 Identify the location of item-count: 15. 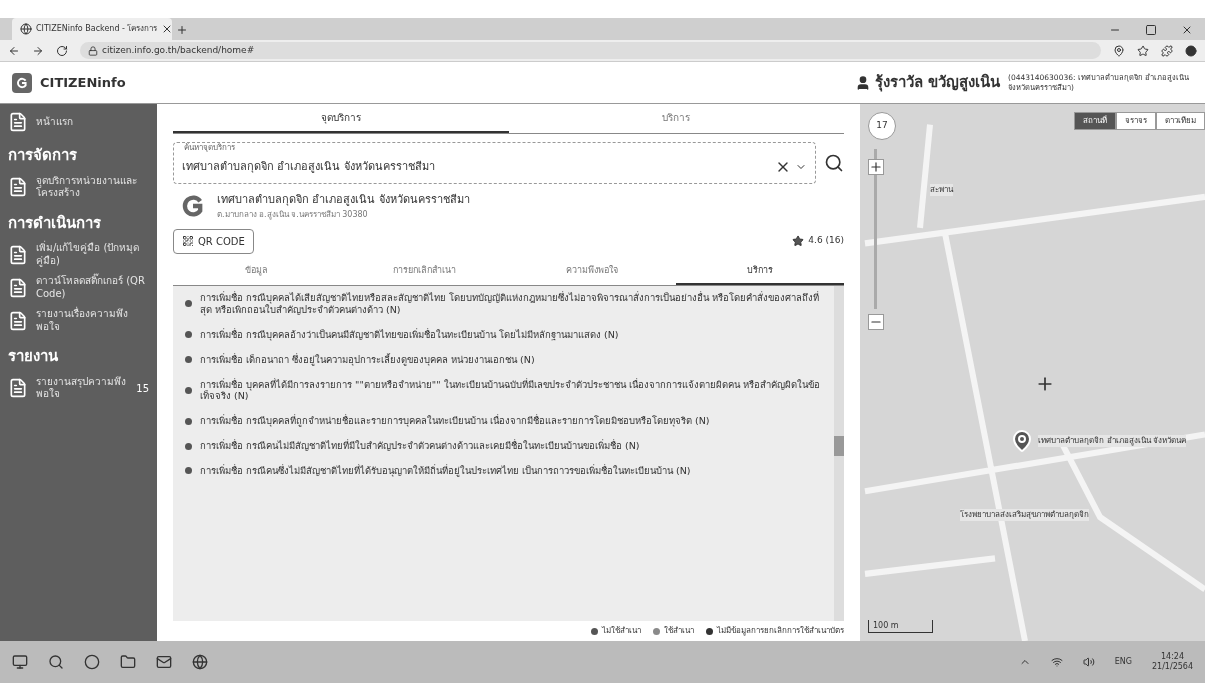
(142, 388).